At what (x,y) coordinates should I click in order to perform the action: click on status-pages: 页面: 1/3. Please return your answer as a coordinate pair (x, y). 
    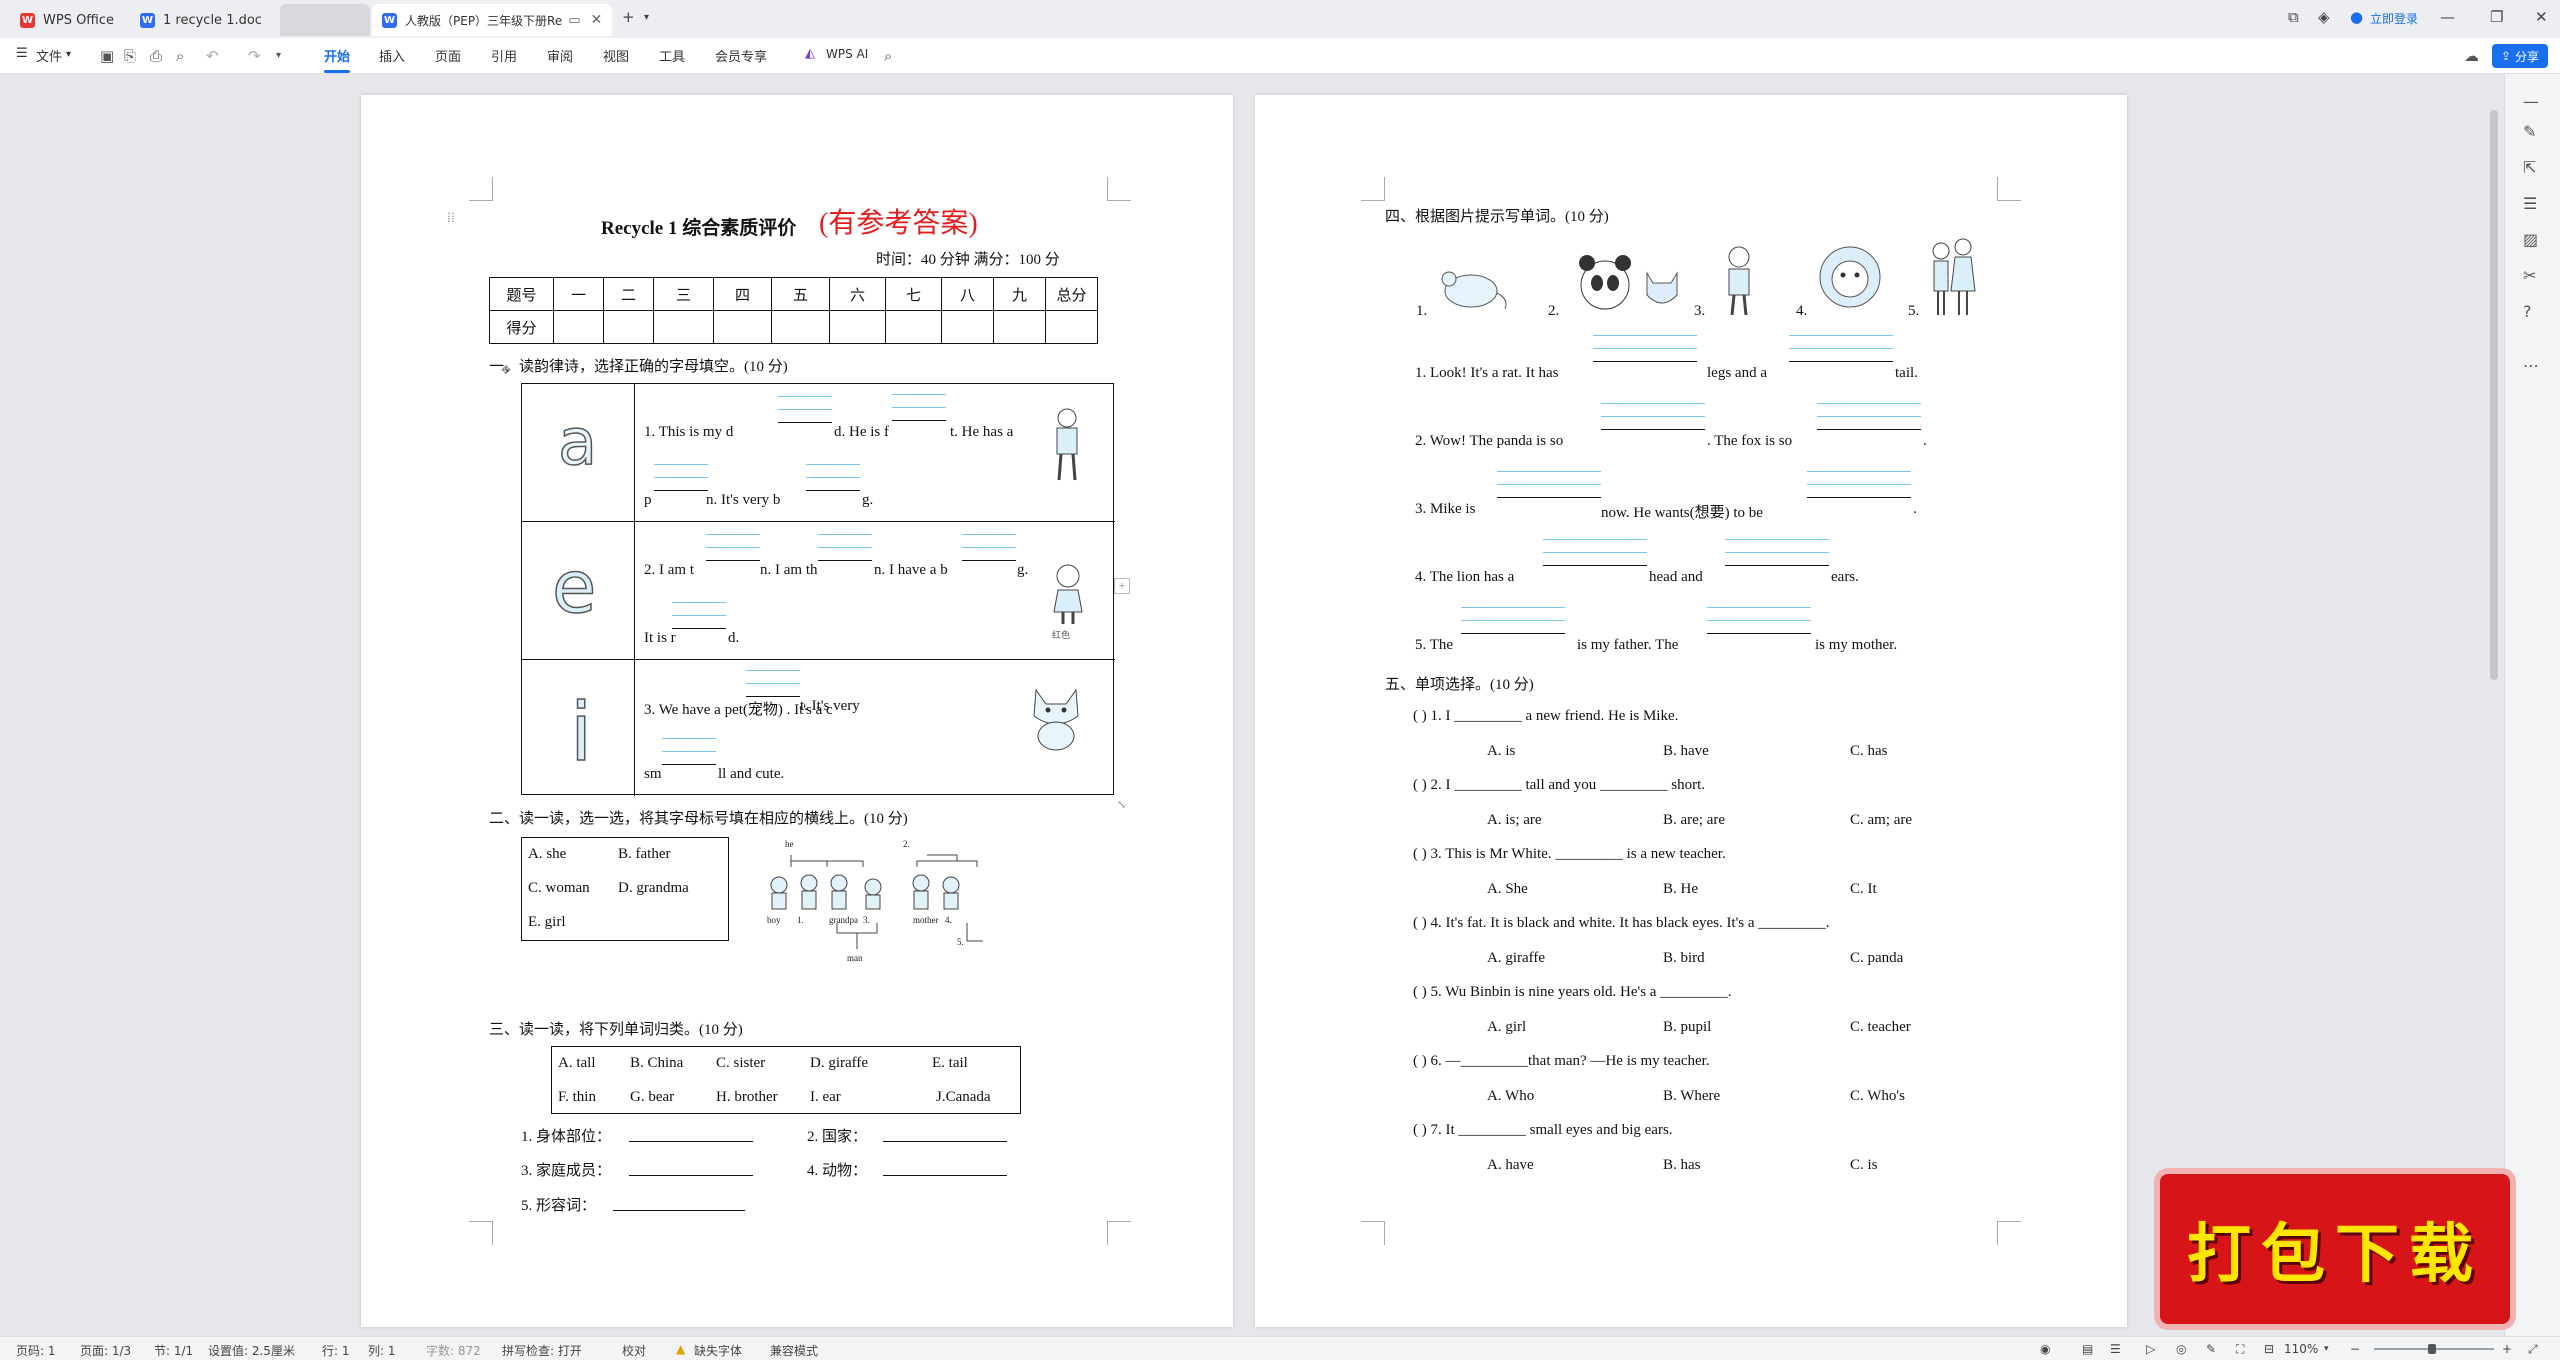
    Looking at the image, I should click on (105, 1350).